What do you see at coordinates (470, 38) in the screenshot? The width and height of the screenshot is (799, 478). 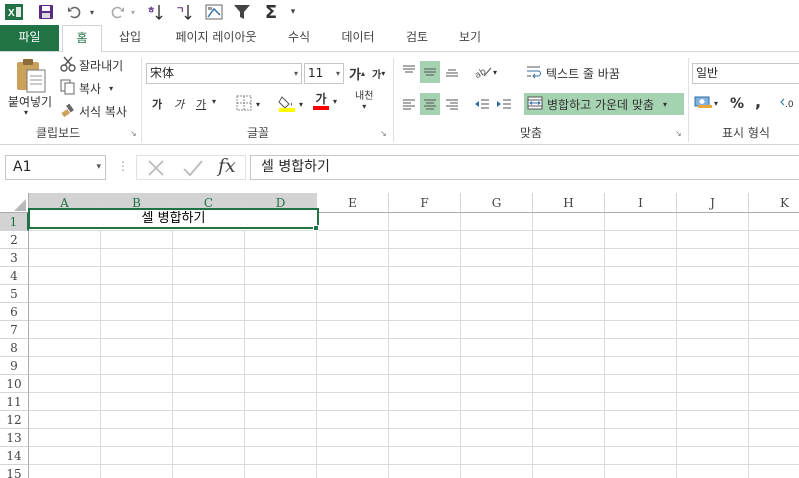 I see `tab-view: 보기` at bounding box center [470, 38].